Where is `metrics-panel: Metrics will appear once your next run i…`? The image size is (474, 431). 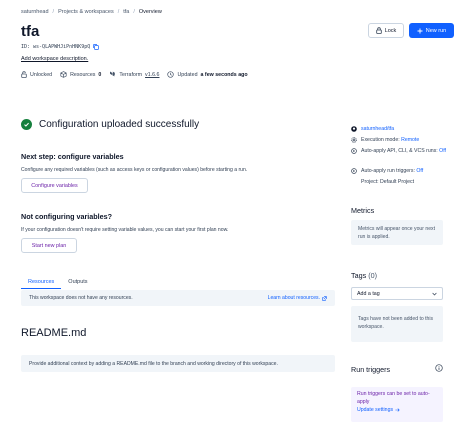
metrics-panel: Metrics will appear once your next run i… is located at coordinates (397, 232).